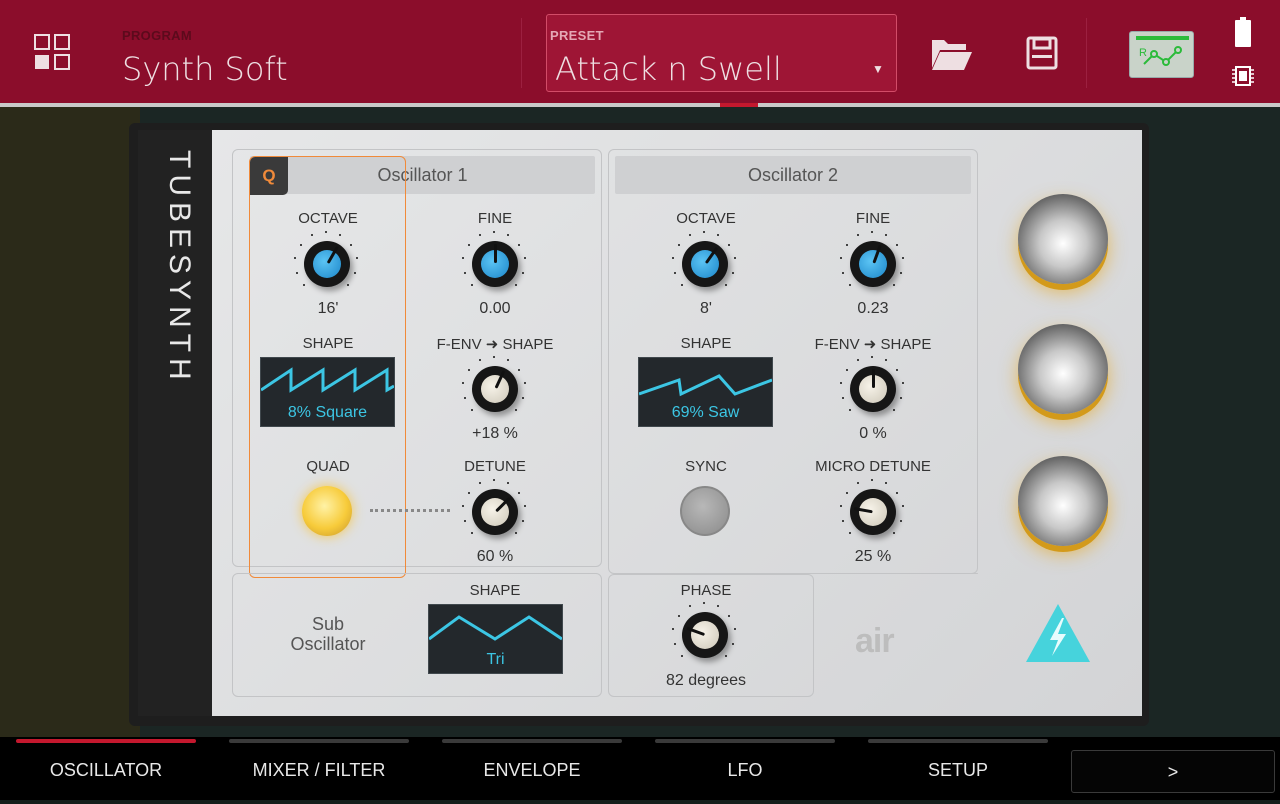  What do you see at coordinates (793, 175) in the screenshot?
I see `oscillator-2-title: Oscillator 2` at bounding box center [793, 175].